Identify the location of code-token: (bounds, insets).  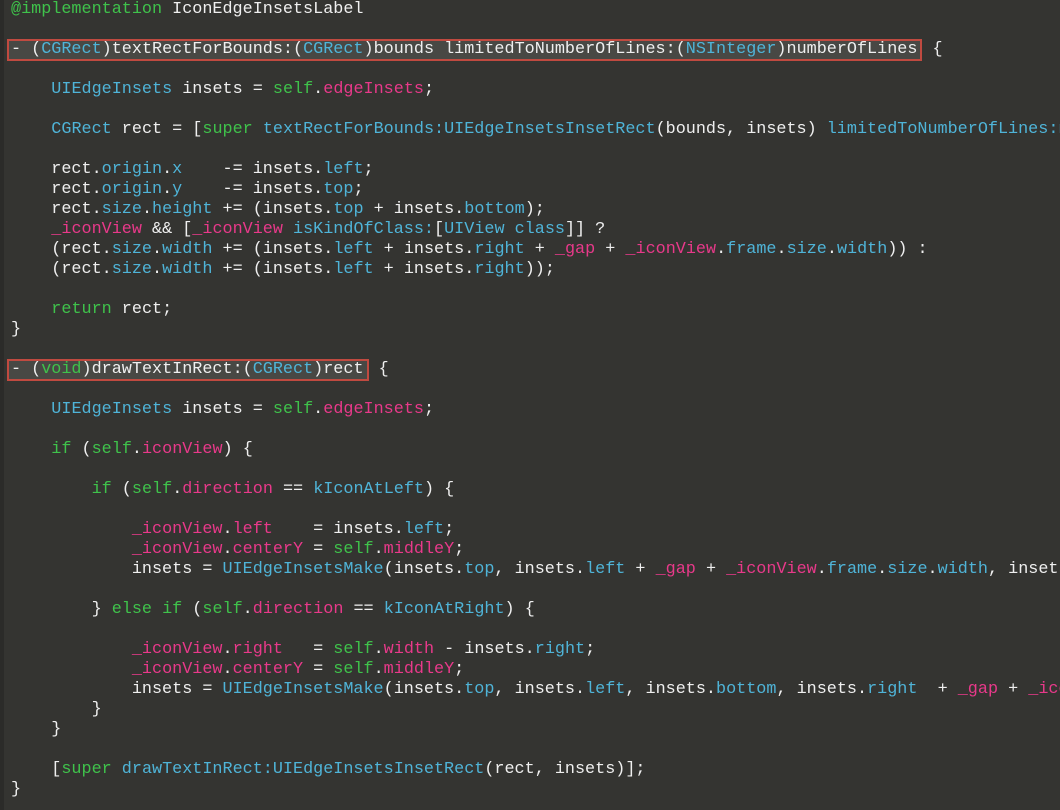
(741, 129).